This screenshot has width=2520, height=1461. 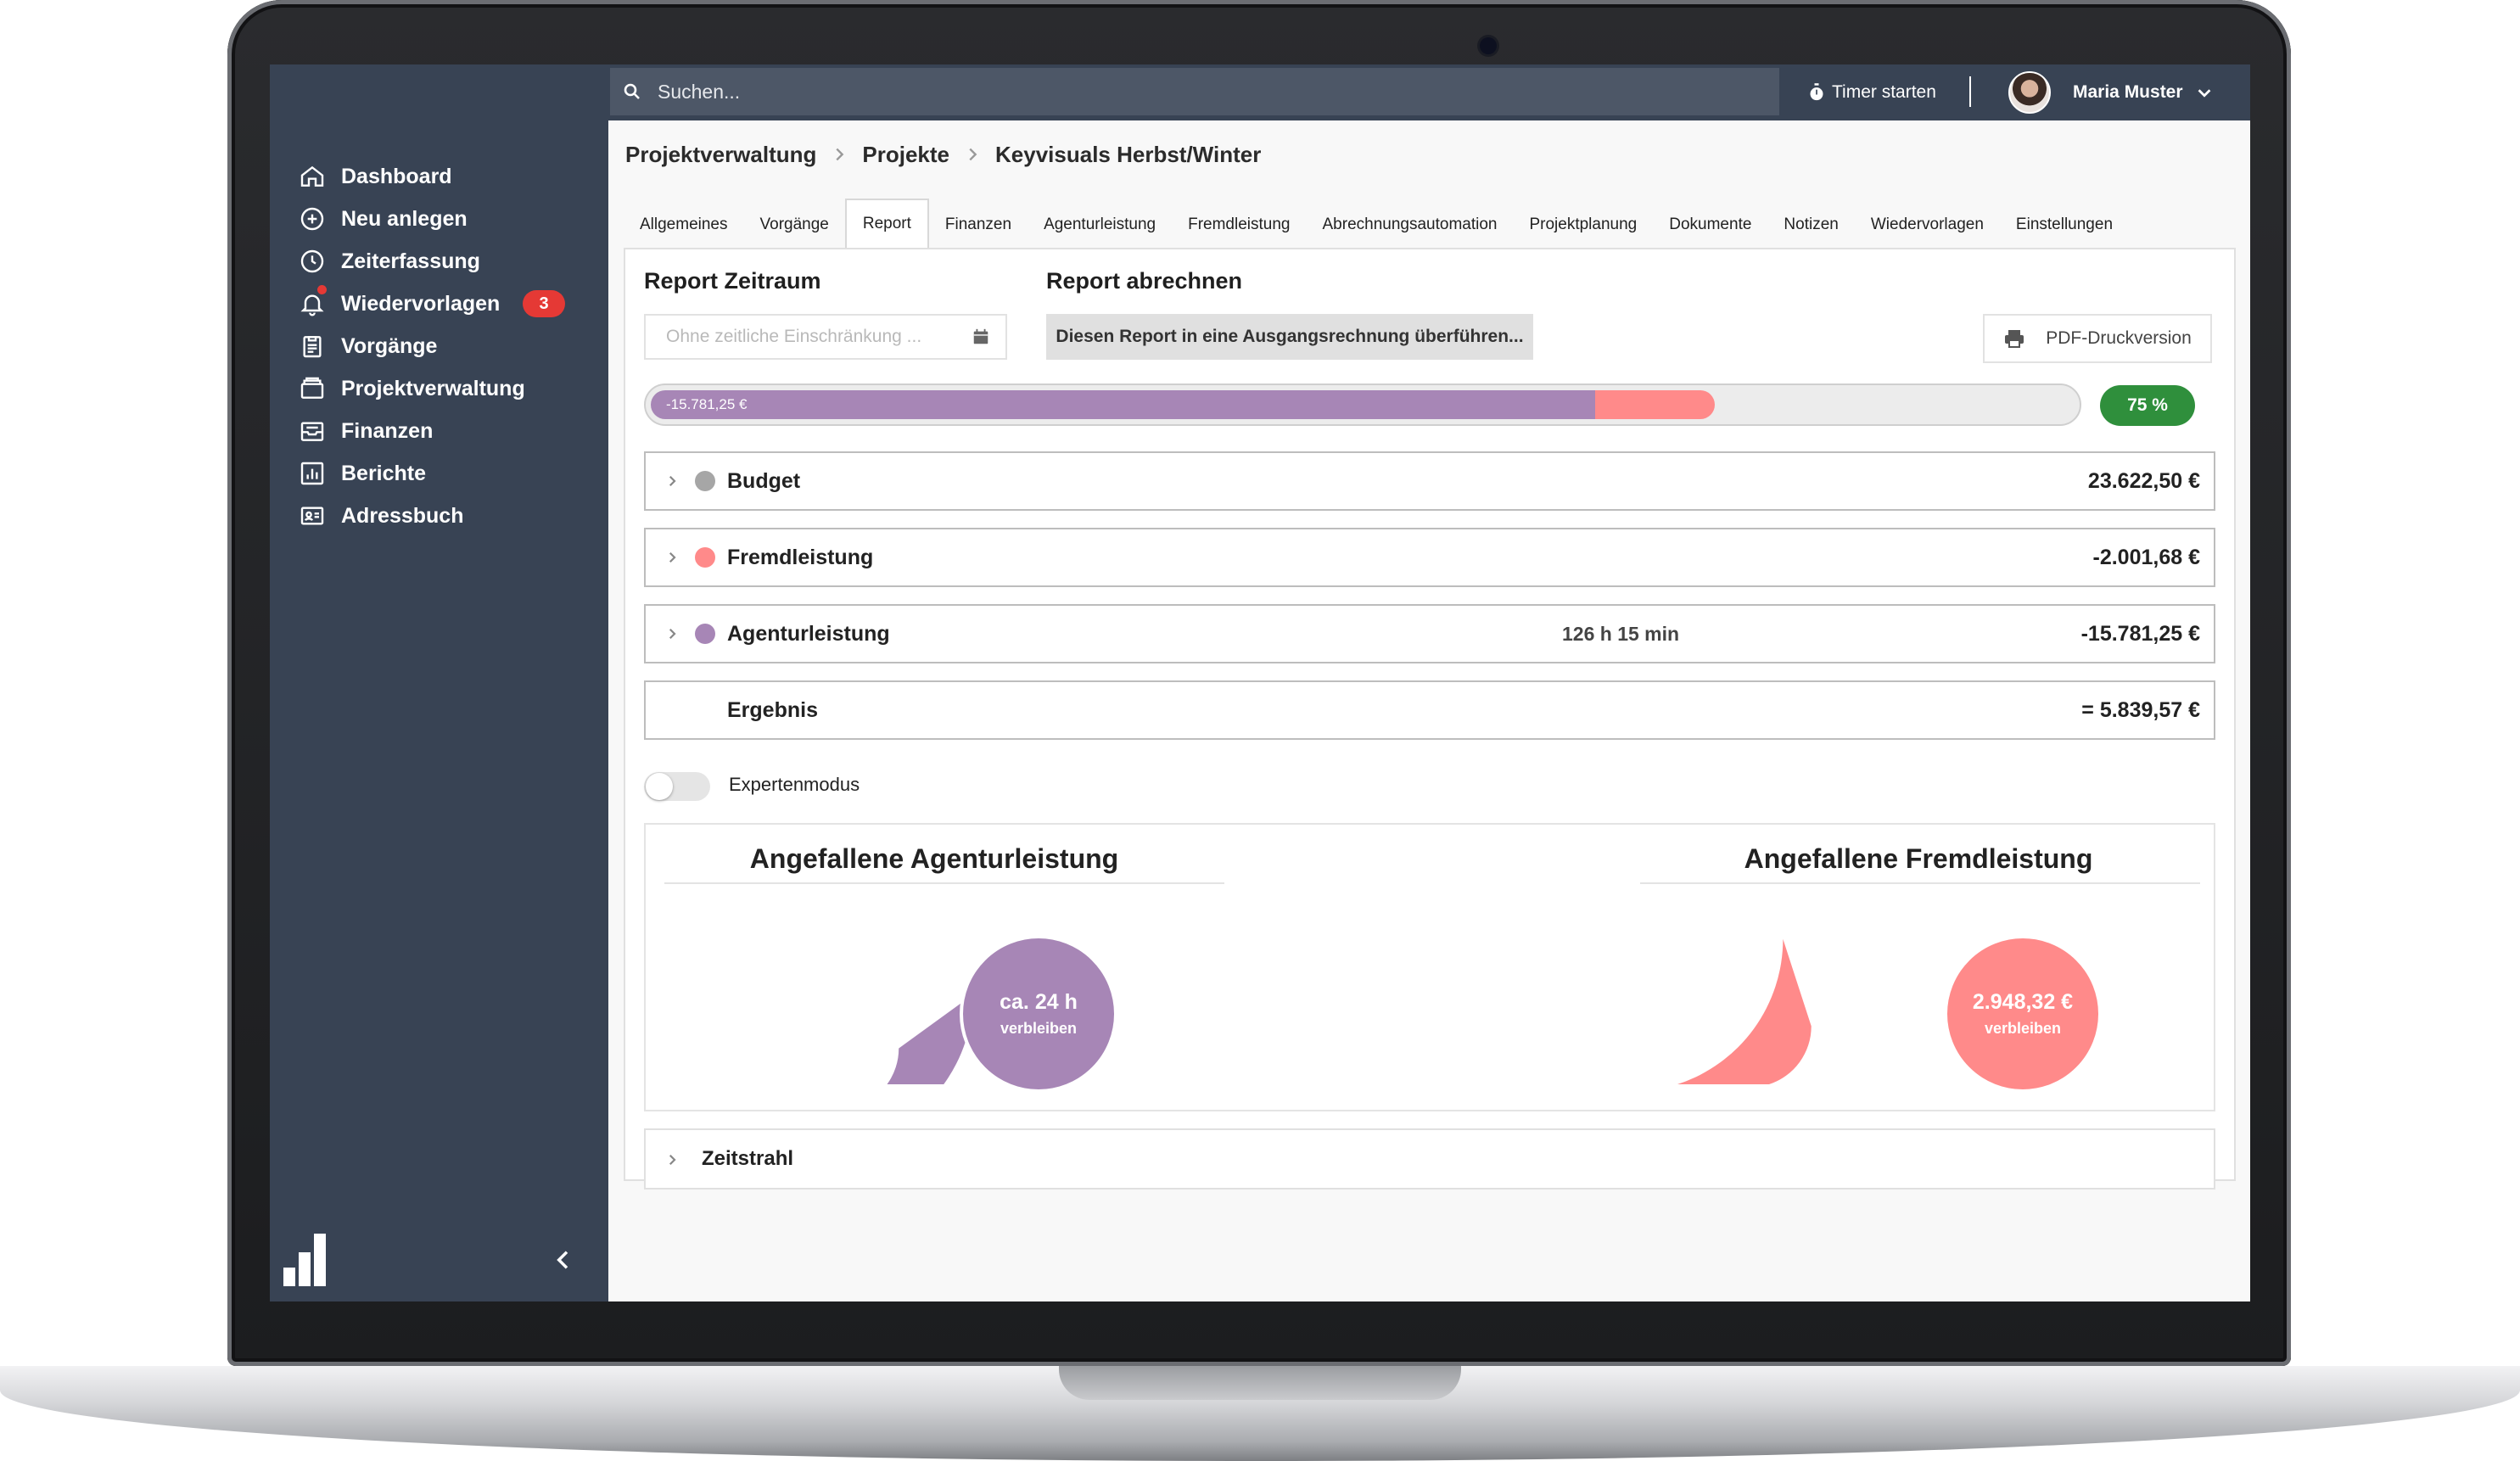 I want to click on sidebar-item-label: Berichte, so click(x=384, y=473).